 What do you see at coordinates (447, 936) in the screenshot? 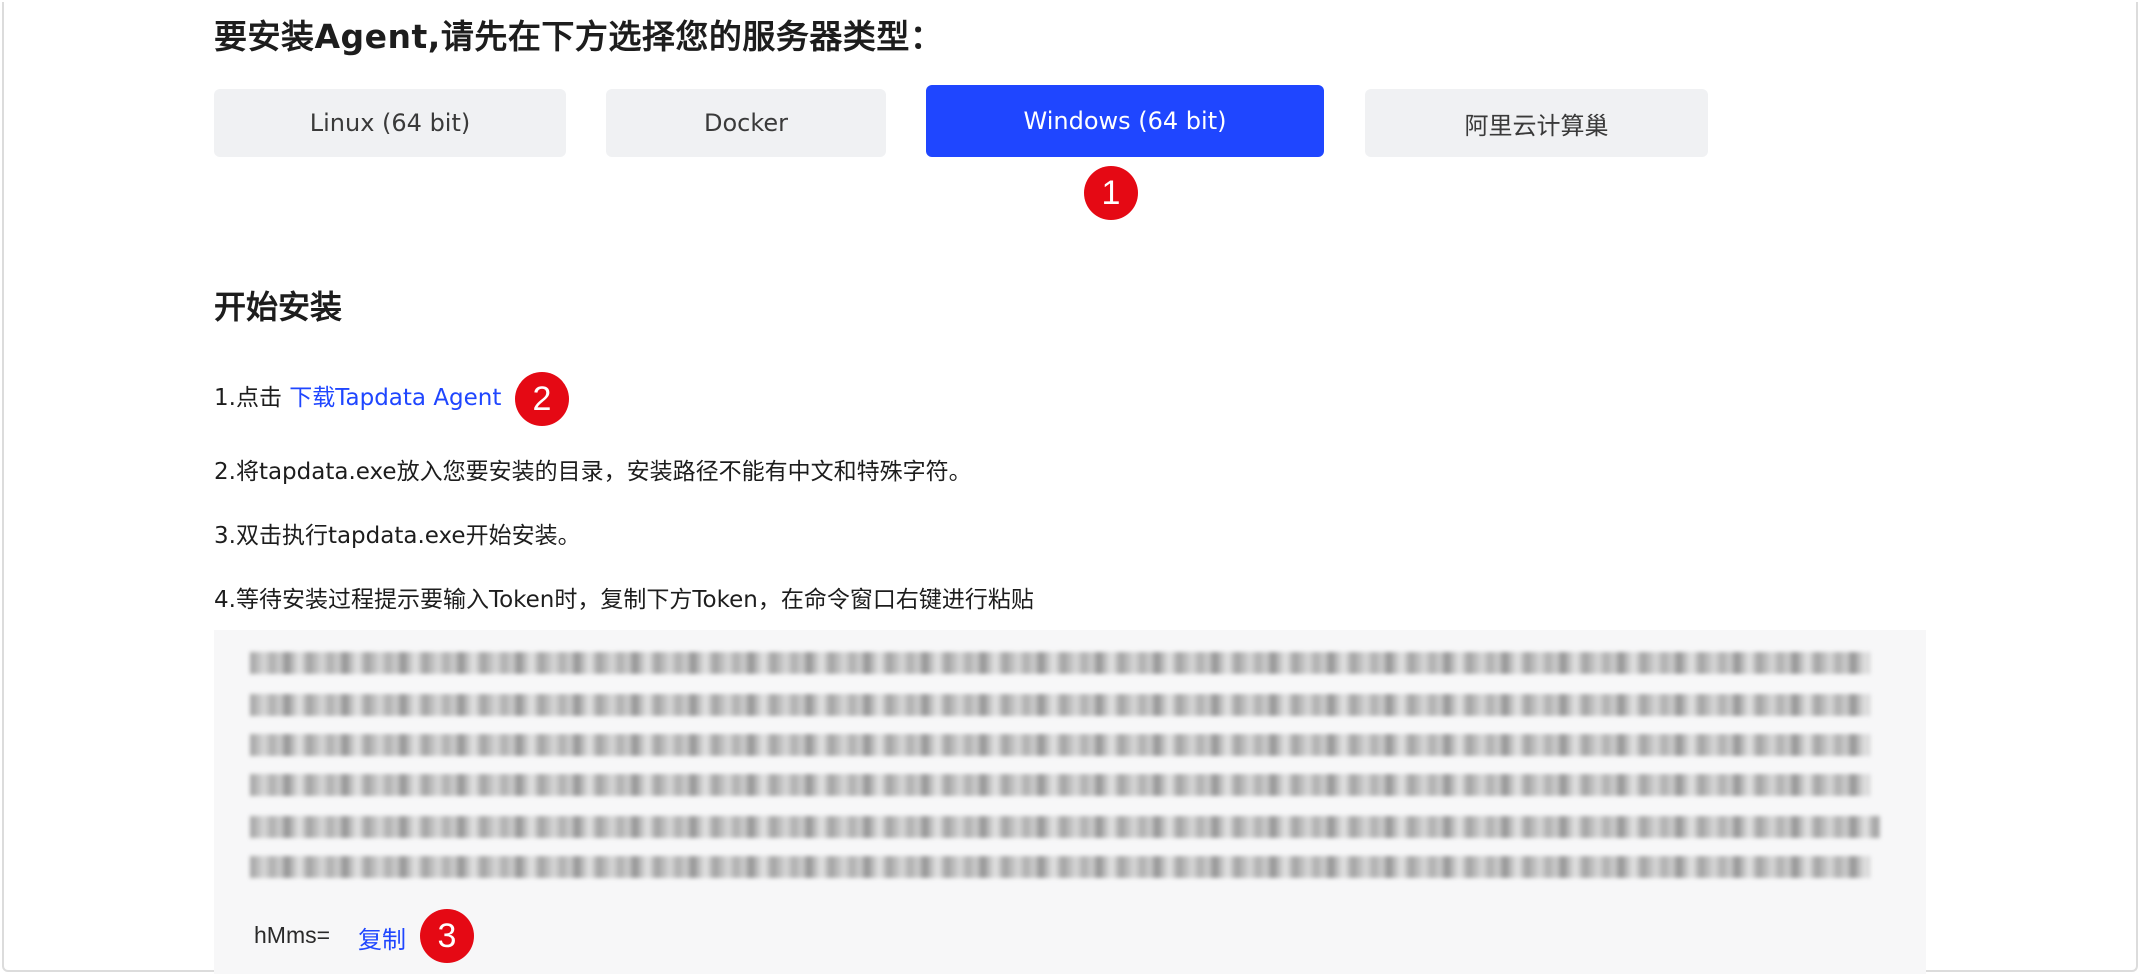
I see `annotation-badge-3: 3` at bounding box center [447, 936].